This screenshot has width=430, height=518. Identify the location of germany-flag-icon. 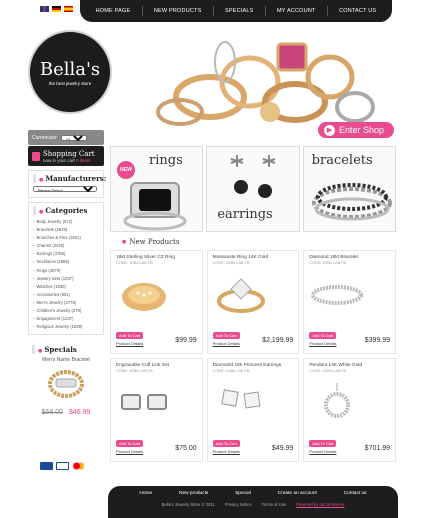
(56, 9).